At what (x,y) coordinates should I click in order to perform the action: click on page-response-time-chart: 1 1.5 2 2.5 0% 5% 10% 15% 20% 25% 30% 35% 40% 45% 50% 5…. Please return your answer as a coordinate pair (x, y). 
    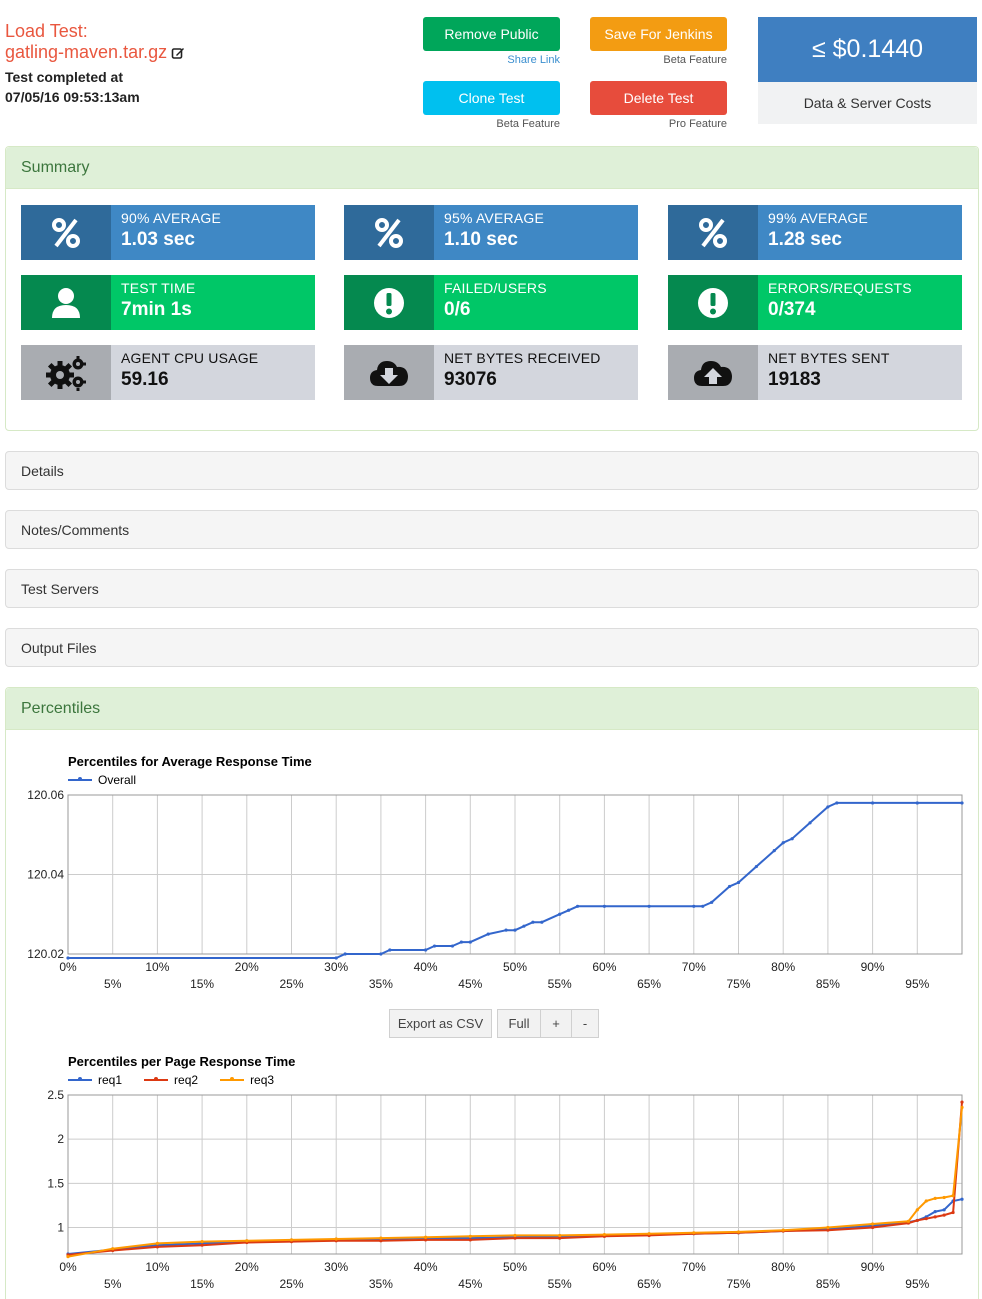
    Looking at the image, I should click on (505, 1189).